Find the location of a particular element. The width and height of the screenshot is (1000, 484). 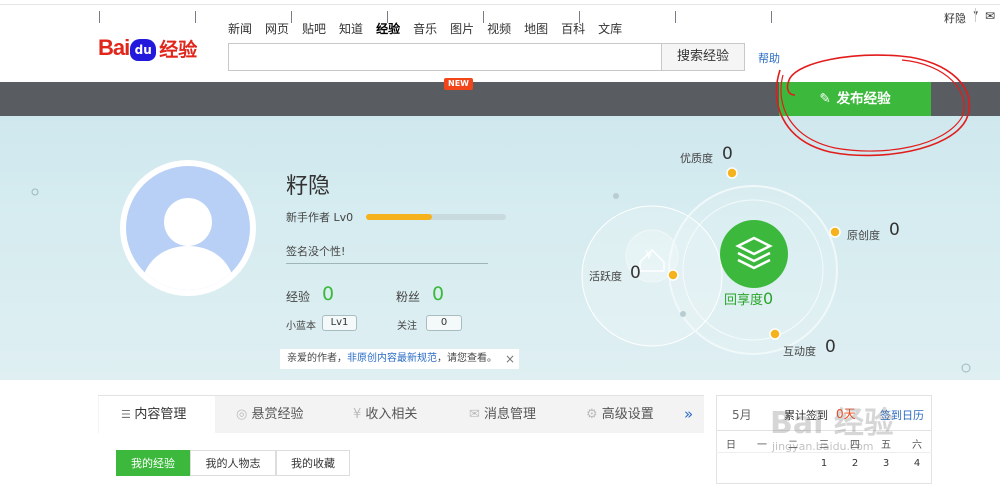

nav-item-tasks: 任务 ˅ is located at coordinates (339, 17).